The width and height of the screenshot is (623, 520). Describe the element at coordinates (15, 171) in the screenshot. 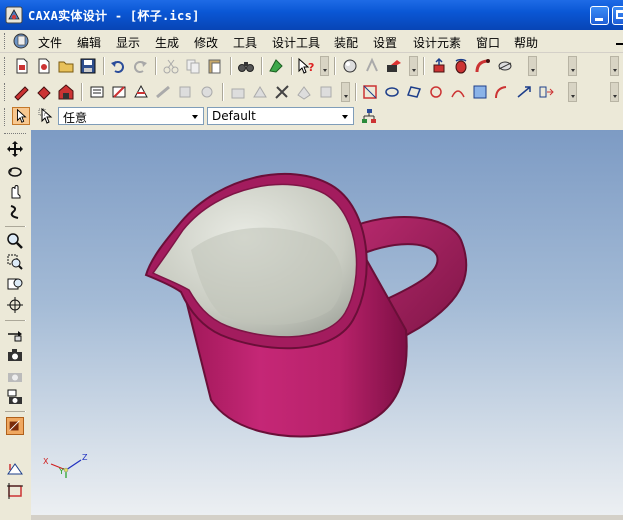

I see `rotate-view-icon` at that location.